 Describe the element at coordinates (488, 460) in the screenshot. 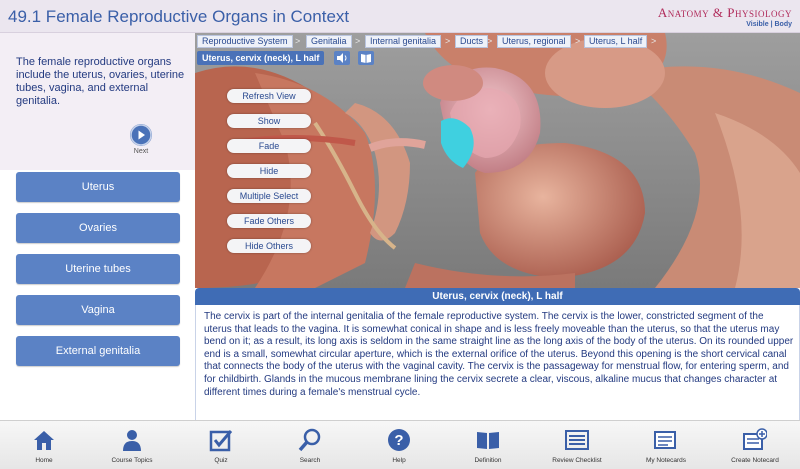

I see `toolbar-definition-label: Definition` at that location.